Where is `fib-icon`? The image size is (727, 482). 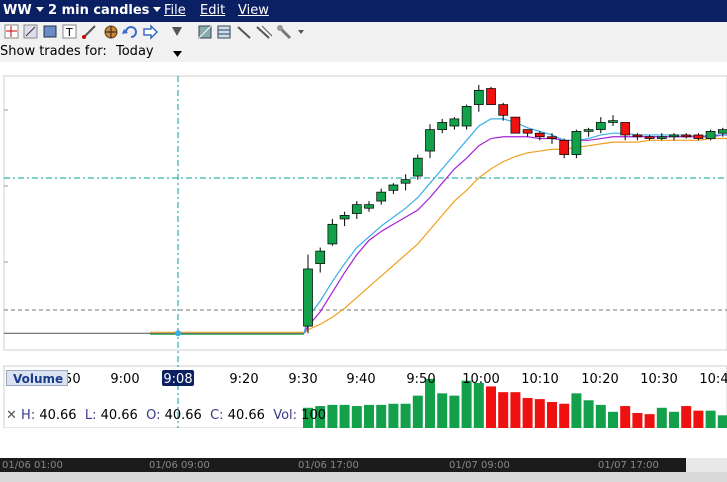
fib-icon is located at coordinates (224, 32).